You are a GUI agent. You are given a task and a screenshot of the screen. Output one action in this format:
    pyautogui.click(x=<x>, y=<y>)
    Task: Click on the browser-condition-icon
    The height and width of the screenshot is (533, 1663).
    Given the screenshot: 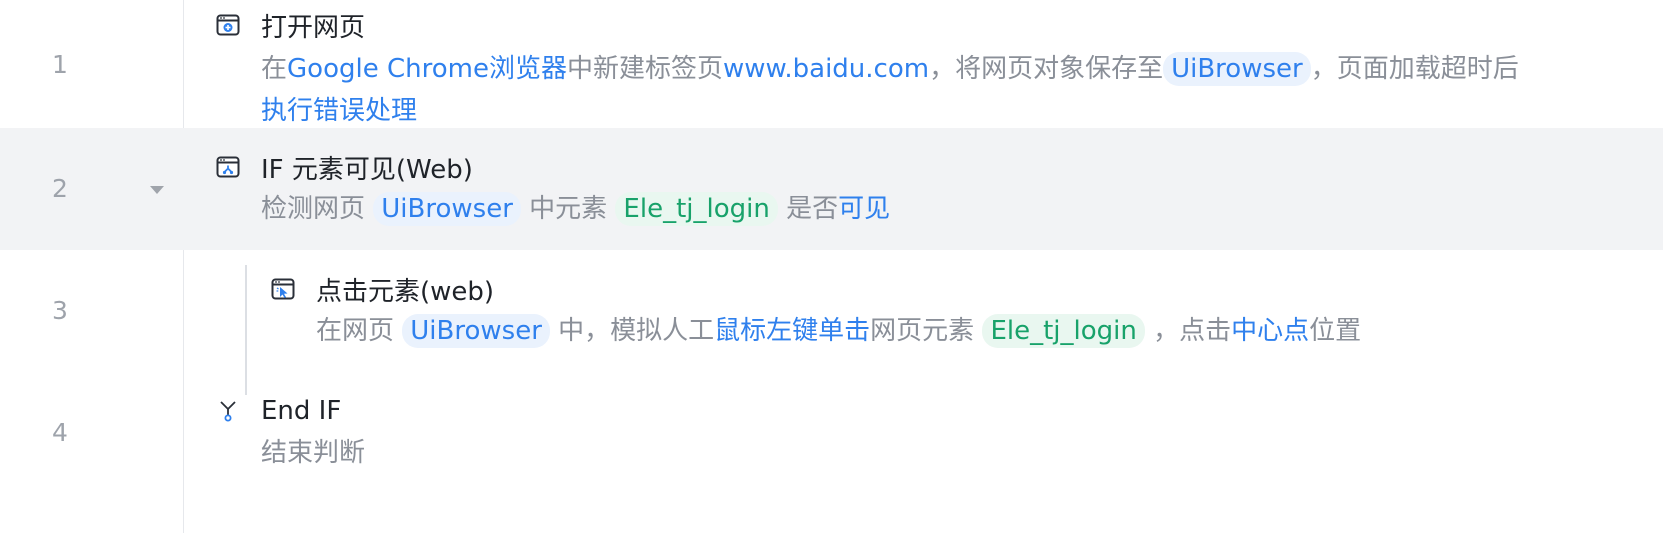 What is the action you would take?
    pyautogui.click(x=228, y=167)
    